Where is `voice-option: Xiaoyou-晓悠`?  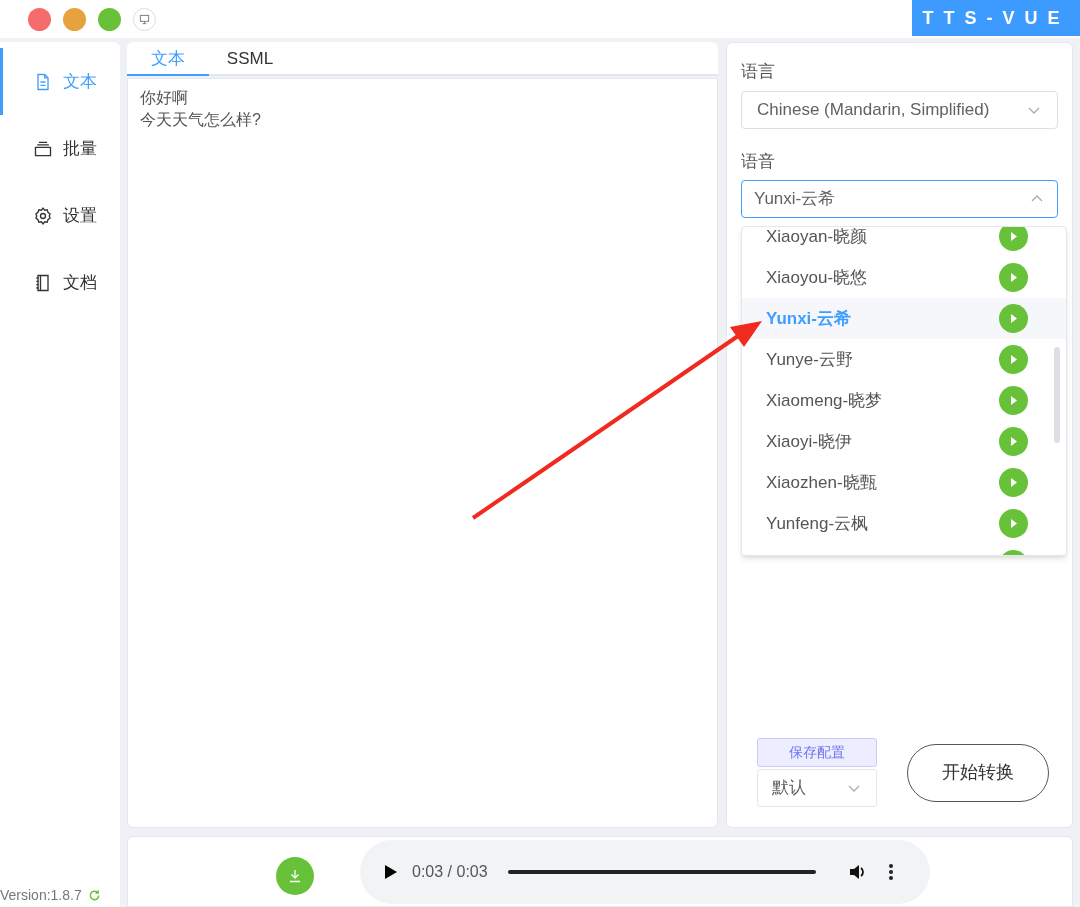
voice-option: Xiaoyou-晓悠 is located at coordinates (904, 277).